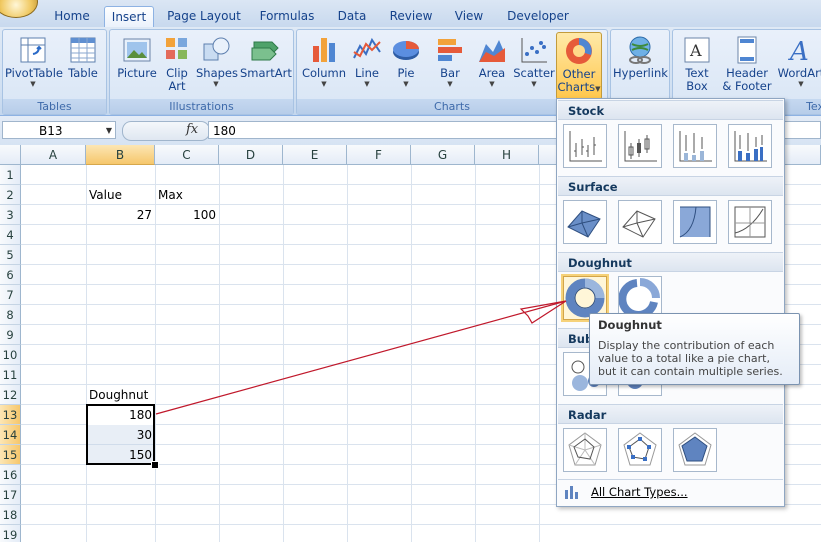 The height and width of the screenshot is (542, 821). I want to click on group-tables: PivotTable ▼ Table Tables, so click(54, 72).